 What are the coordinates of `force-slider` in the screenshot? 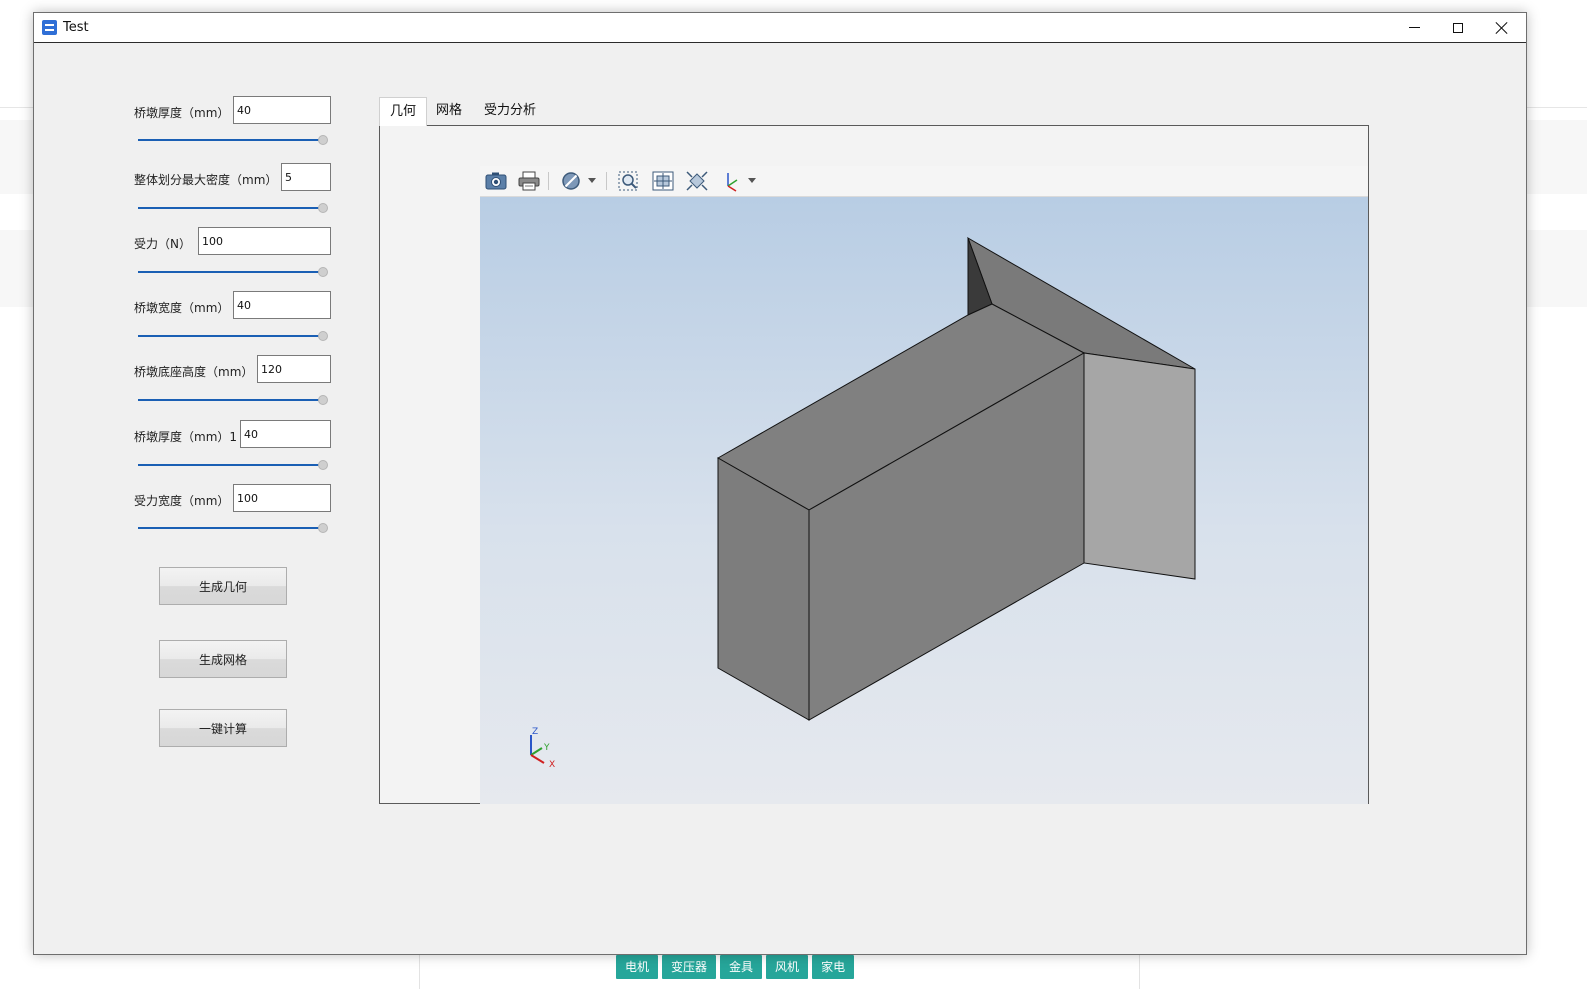 It's located at (233, 272).